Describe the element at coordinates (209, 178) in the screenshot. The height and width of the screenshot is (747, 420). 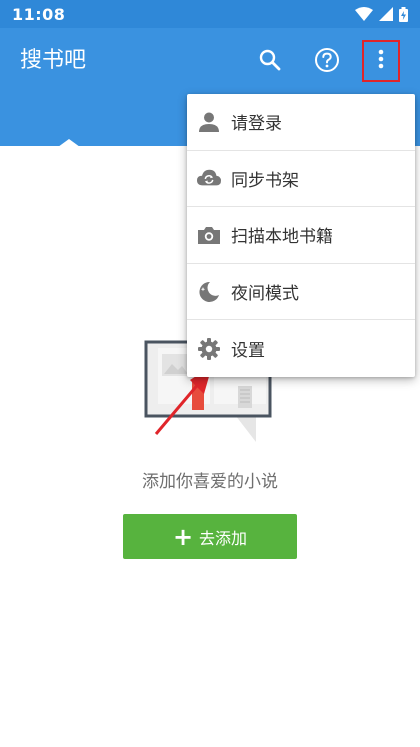
I see `cloud-sync-icon` at that location.